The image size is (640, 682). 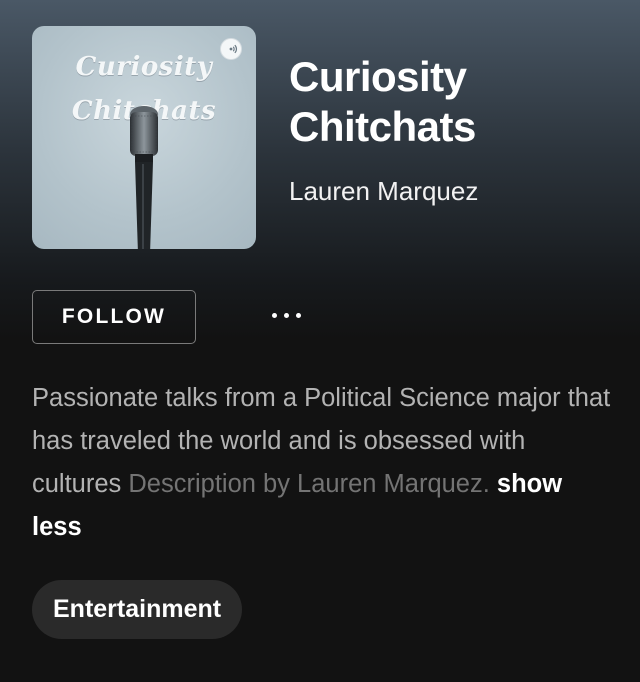 I want to click on more-options-icon, so click(x=286, y=315).